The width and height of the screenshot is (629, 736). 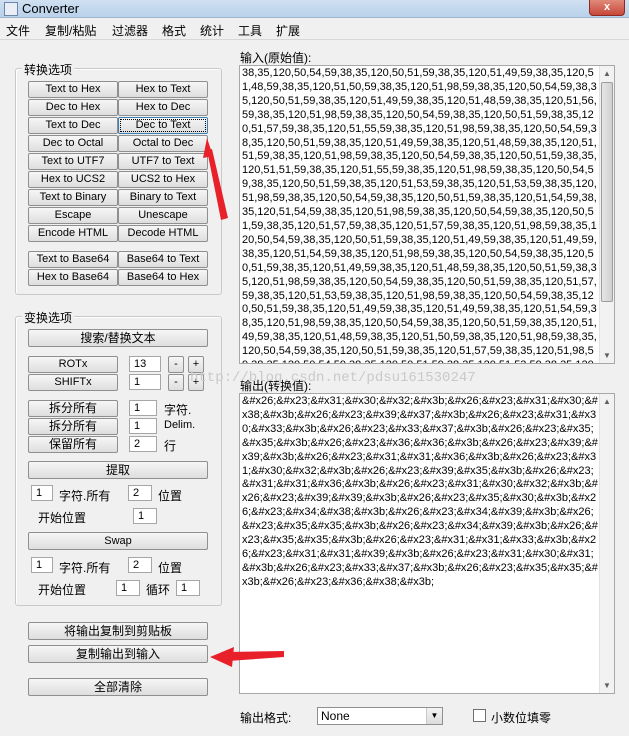 What do you see at coordinates (140, 493) in the screenshot?
I see `extract-position-field: 2` at bounding box center [140, 493].